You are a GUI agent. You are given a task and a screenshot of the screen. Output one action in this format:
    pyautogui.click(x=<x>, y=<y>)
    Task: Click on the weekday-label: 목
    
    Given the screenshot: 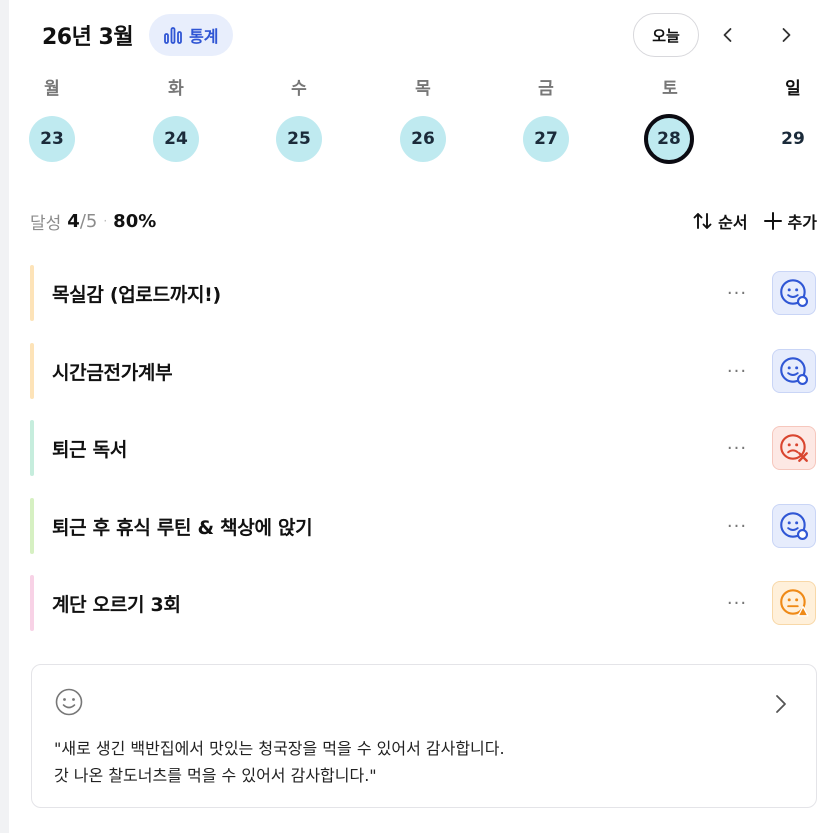 What is the action you would take?
    pyautogui.click(x=423, y=89)
    